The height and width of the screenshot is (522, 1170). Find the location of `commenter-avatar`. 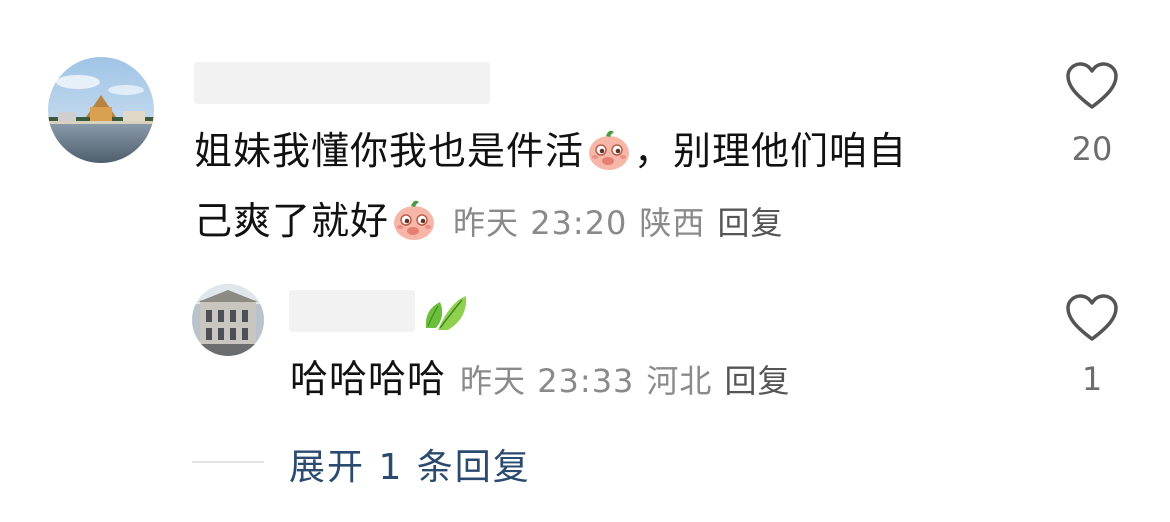

commenter-avatar is located at coordinates (101, 110).